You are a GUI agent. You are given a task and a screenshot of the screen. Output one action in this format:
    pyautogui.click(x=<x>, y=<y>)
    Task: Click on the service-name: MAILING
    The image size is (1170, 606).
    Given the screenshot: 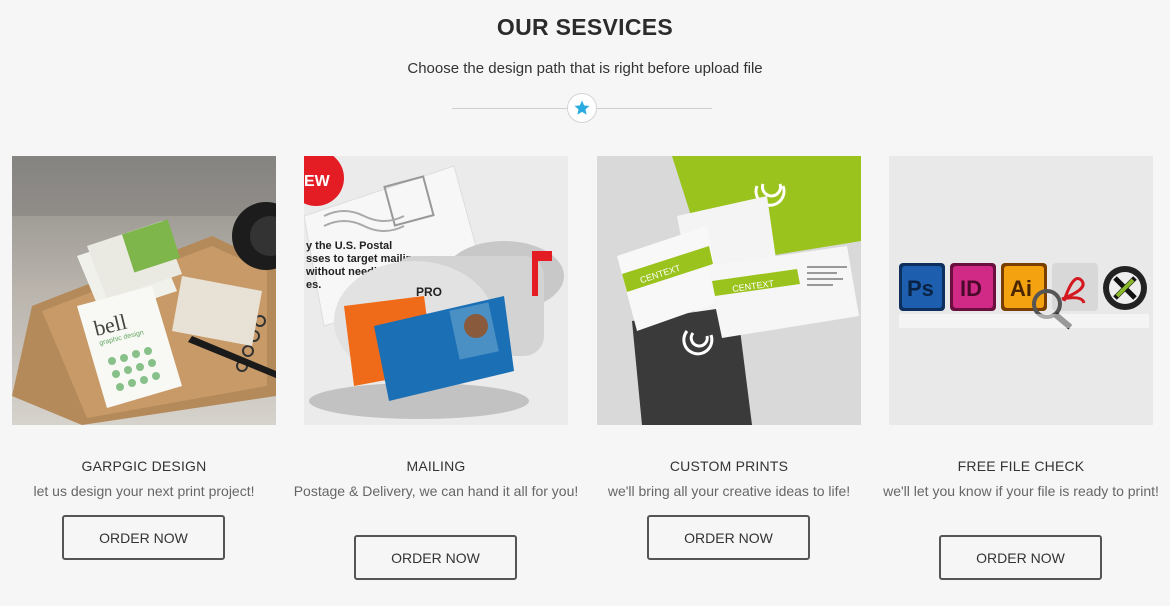 What is the action you would take?
    pyautogui.click(x=436, y=466)
    